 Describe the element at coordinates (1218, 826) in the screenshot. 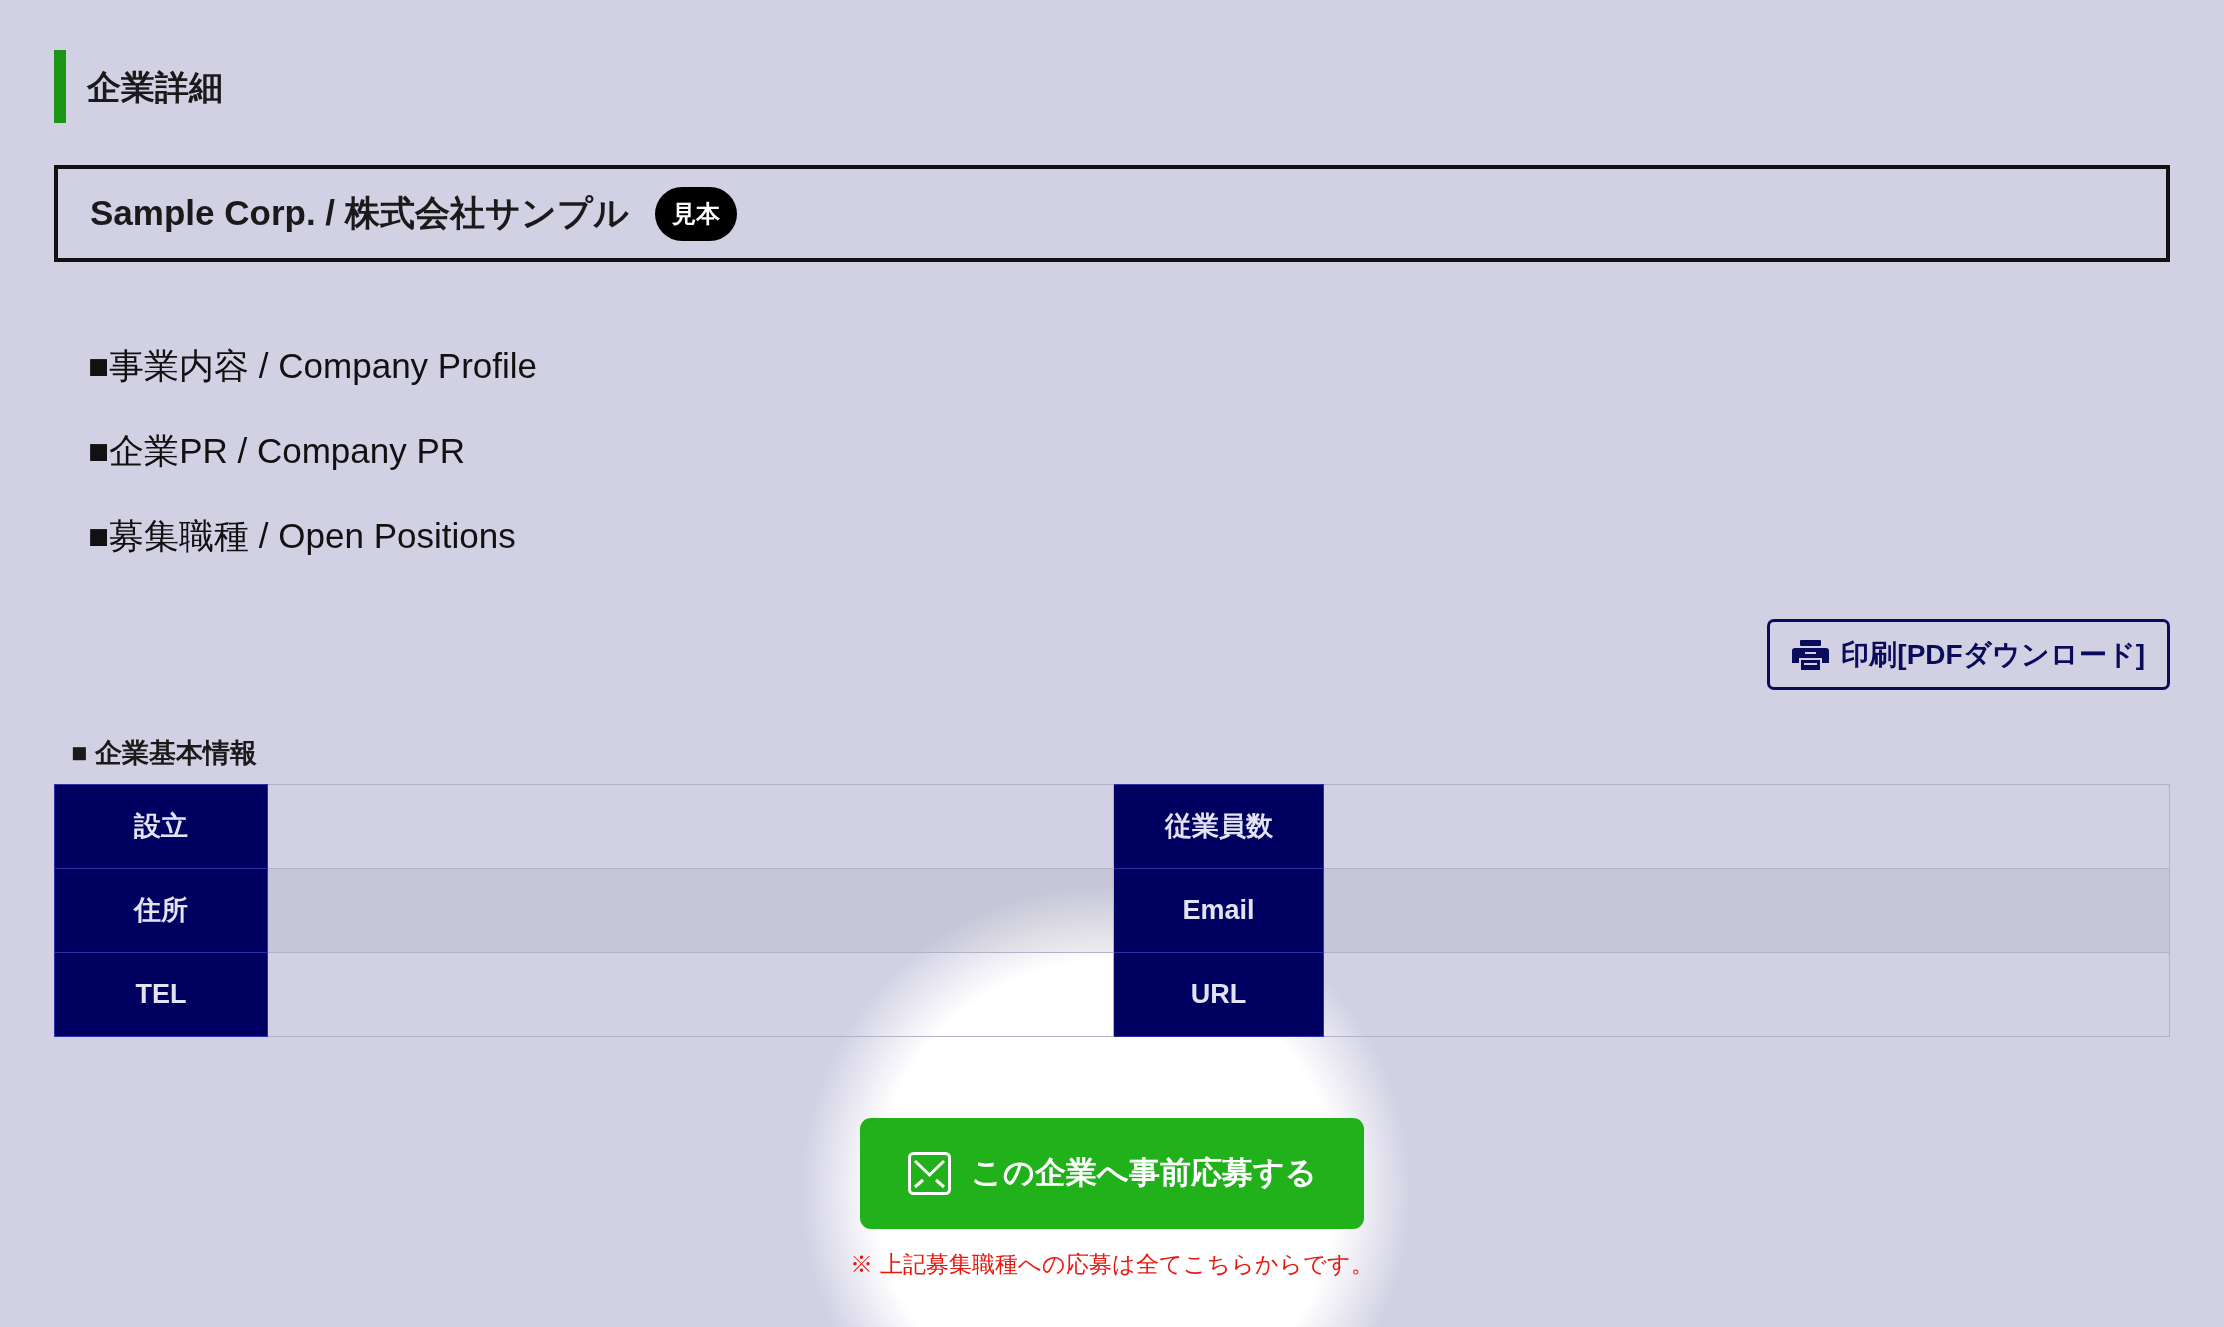

I see `header-cell: 従業員数` at that location.